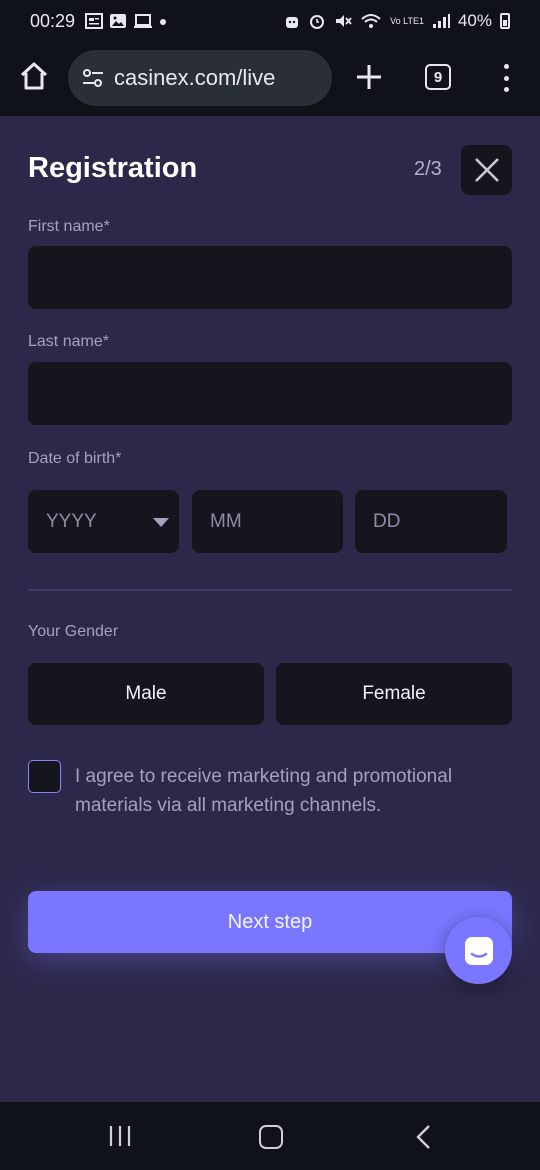  I want to click on step-indicator: 2/3, so click(428, 169).